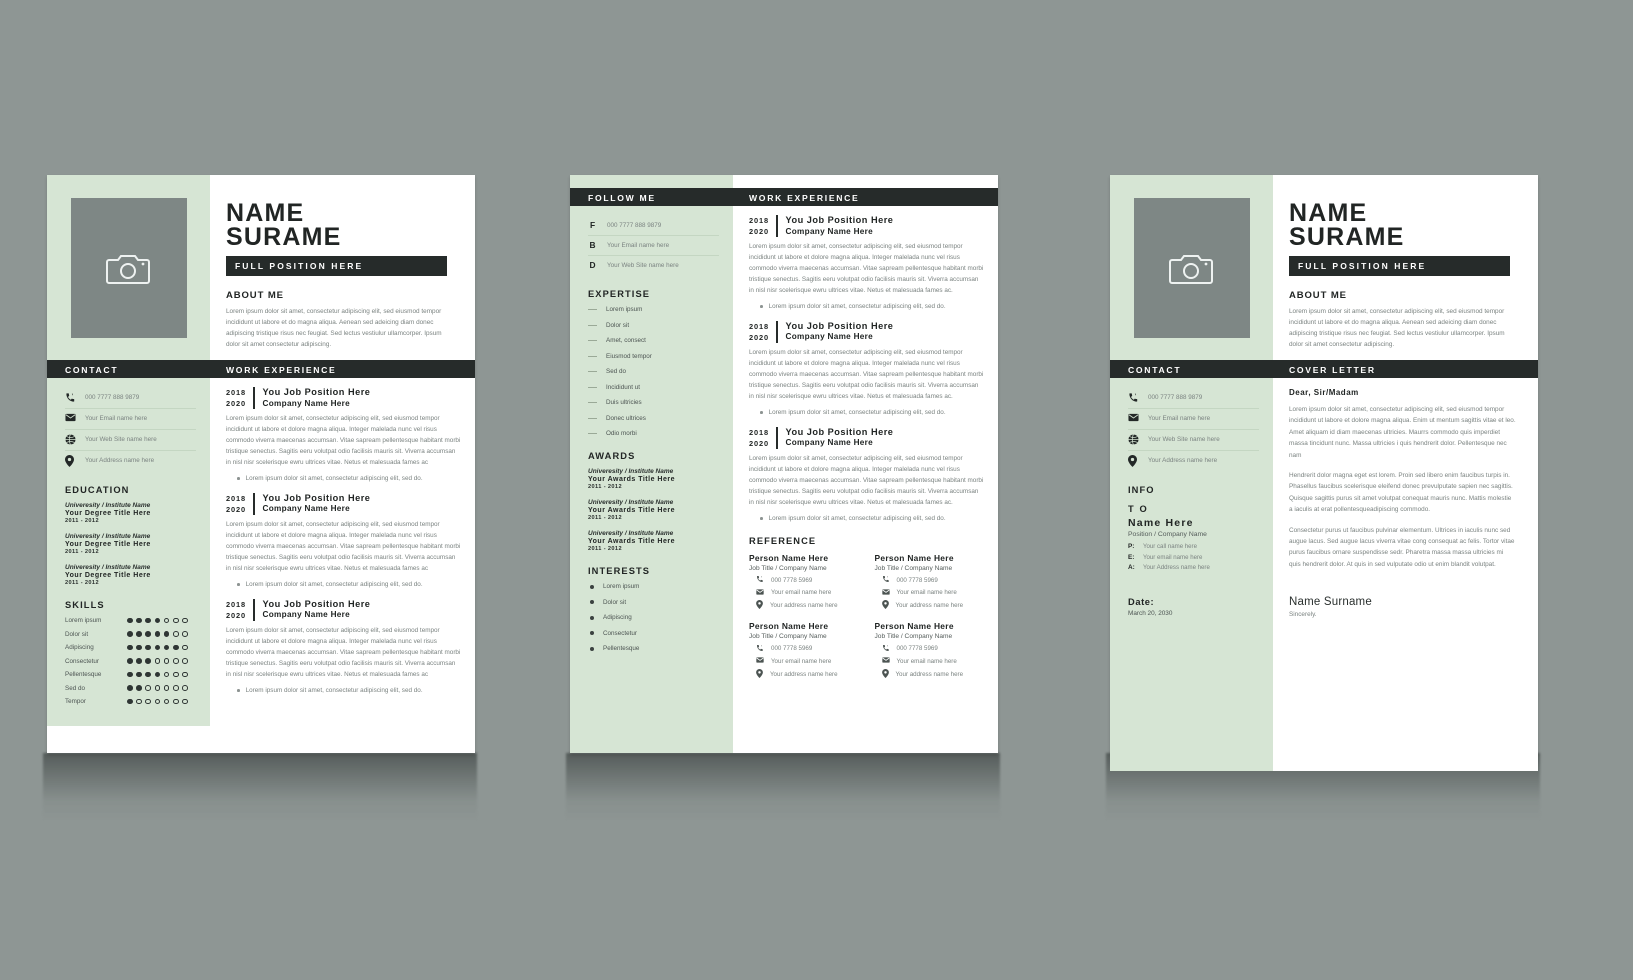  Describe the element at coordinates (653, 387) in the screenshot. I see `expertise-item: Incididunt ut` at that location.